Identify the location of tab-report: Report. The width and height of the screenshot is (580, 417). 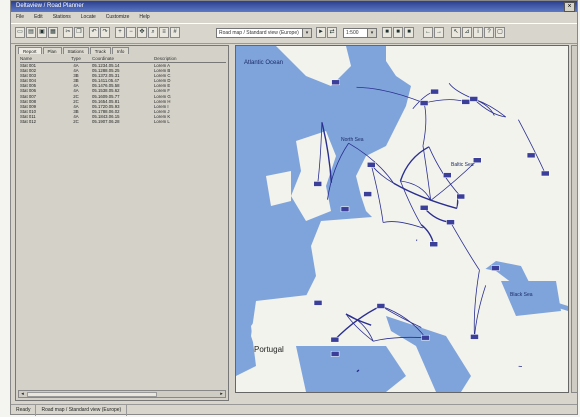
(30, 50).